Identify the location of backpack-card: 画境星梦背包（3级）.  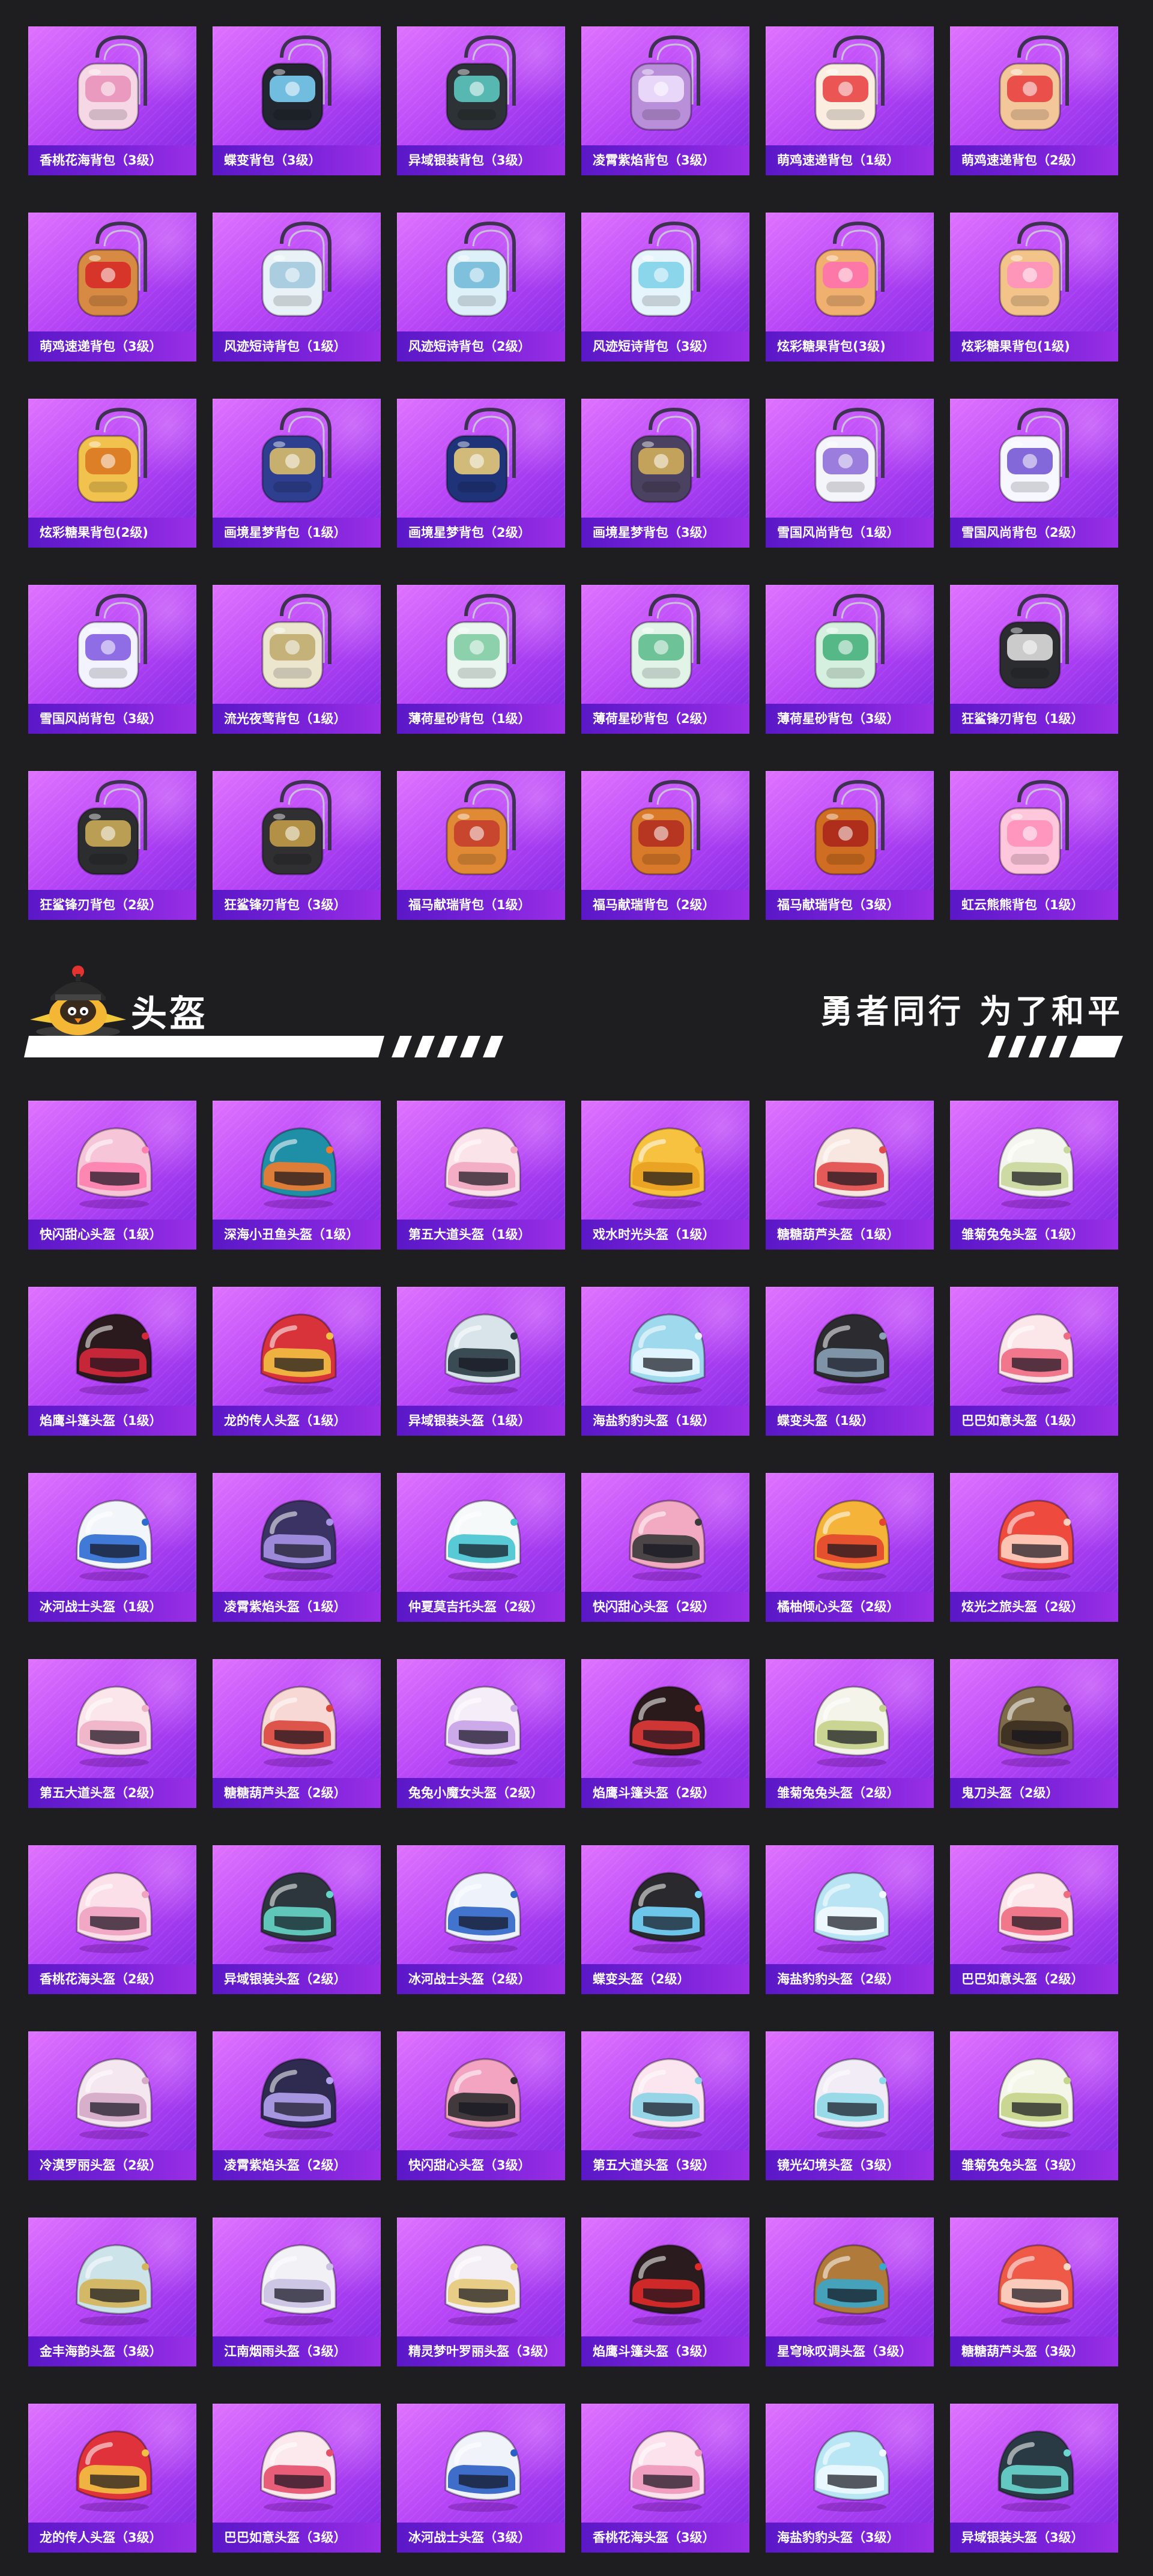
(665, 473).